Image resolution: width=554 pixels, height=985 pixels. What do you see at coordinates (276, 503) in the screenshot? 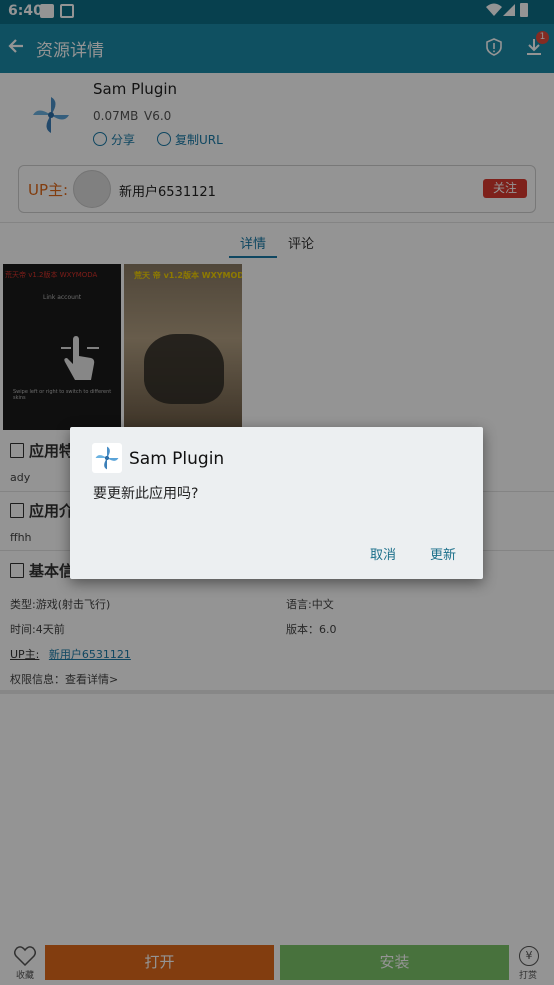
I see `update-dialog: Sam Plugin 要更新此应用吗? 取消 更新` at bounding box center [276, 503].